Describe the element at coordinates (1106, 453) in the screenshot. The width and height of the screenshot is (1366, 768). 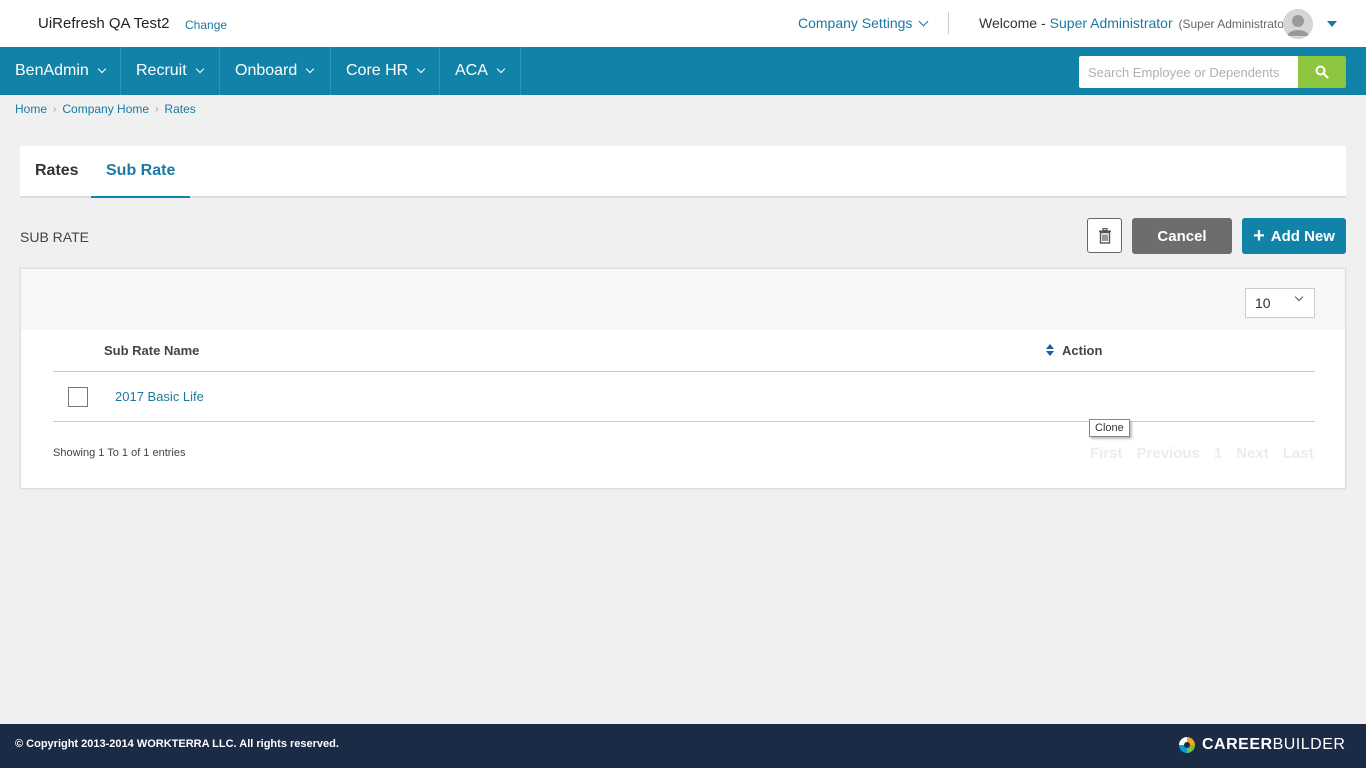
I see `pager-first: First` at that location.